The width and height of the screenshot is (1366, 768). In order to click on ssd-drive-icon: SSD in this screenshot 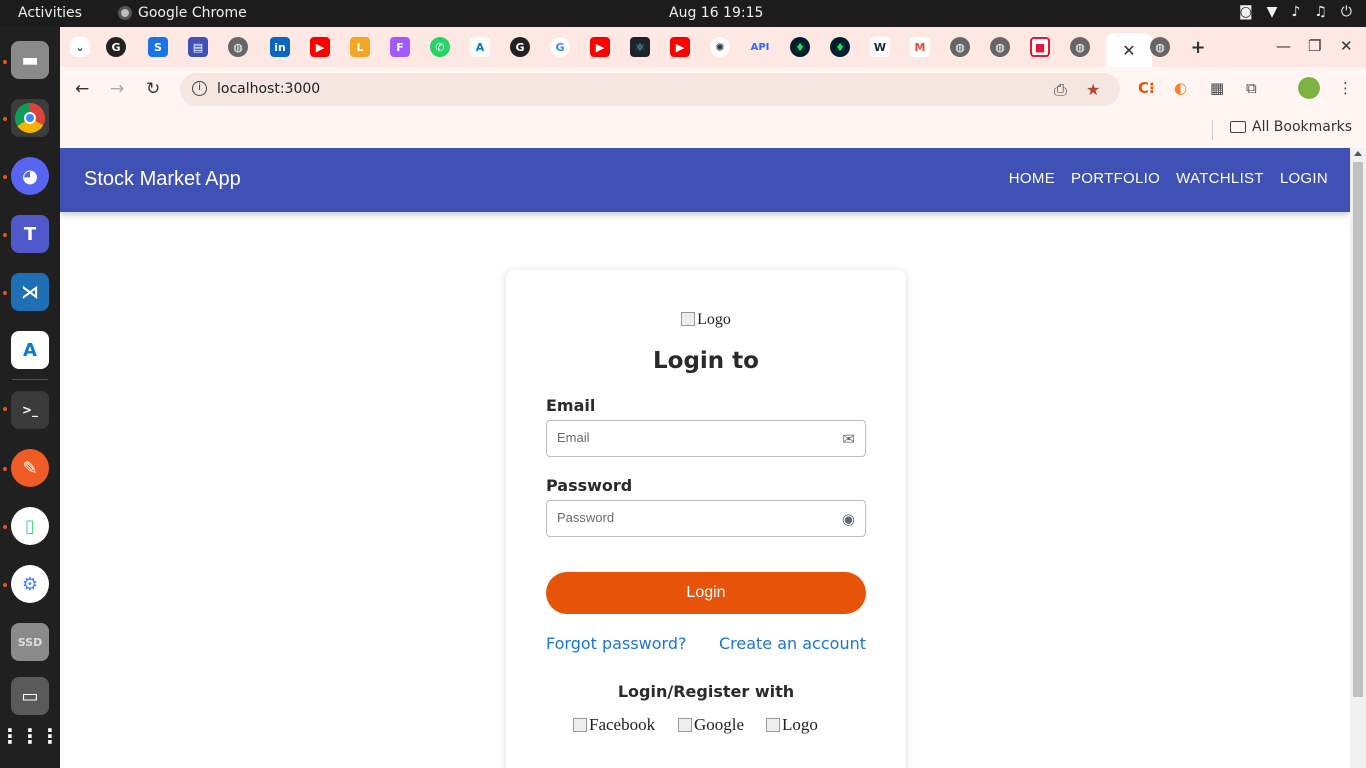, I will do `click(30, 642)`.